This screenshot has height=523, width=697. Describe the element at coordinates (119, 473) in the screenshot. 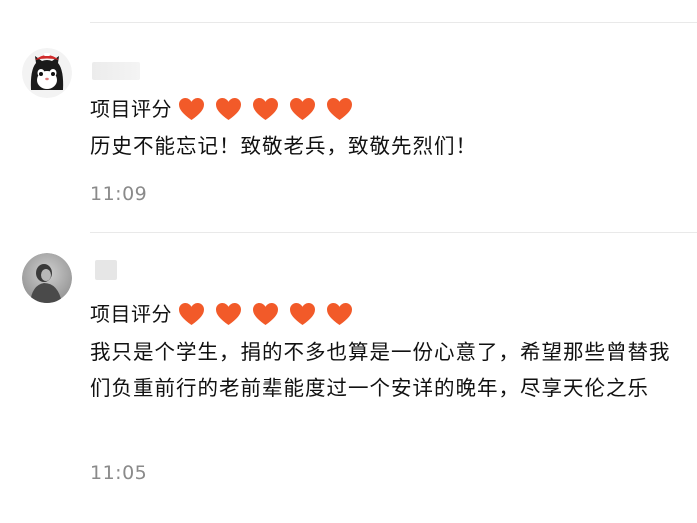

I see `comment-time: 11:05` at that location.